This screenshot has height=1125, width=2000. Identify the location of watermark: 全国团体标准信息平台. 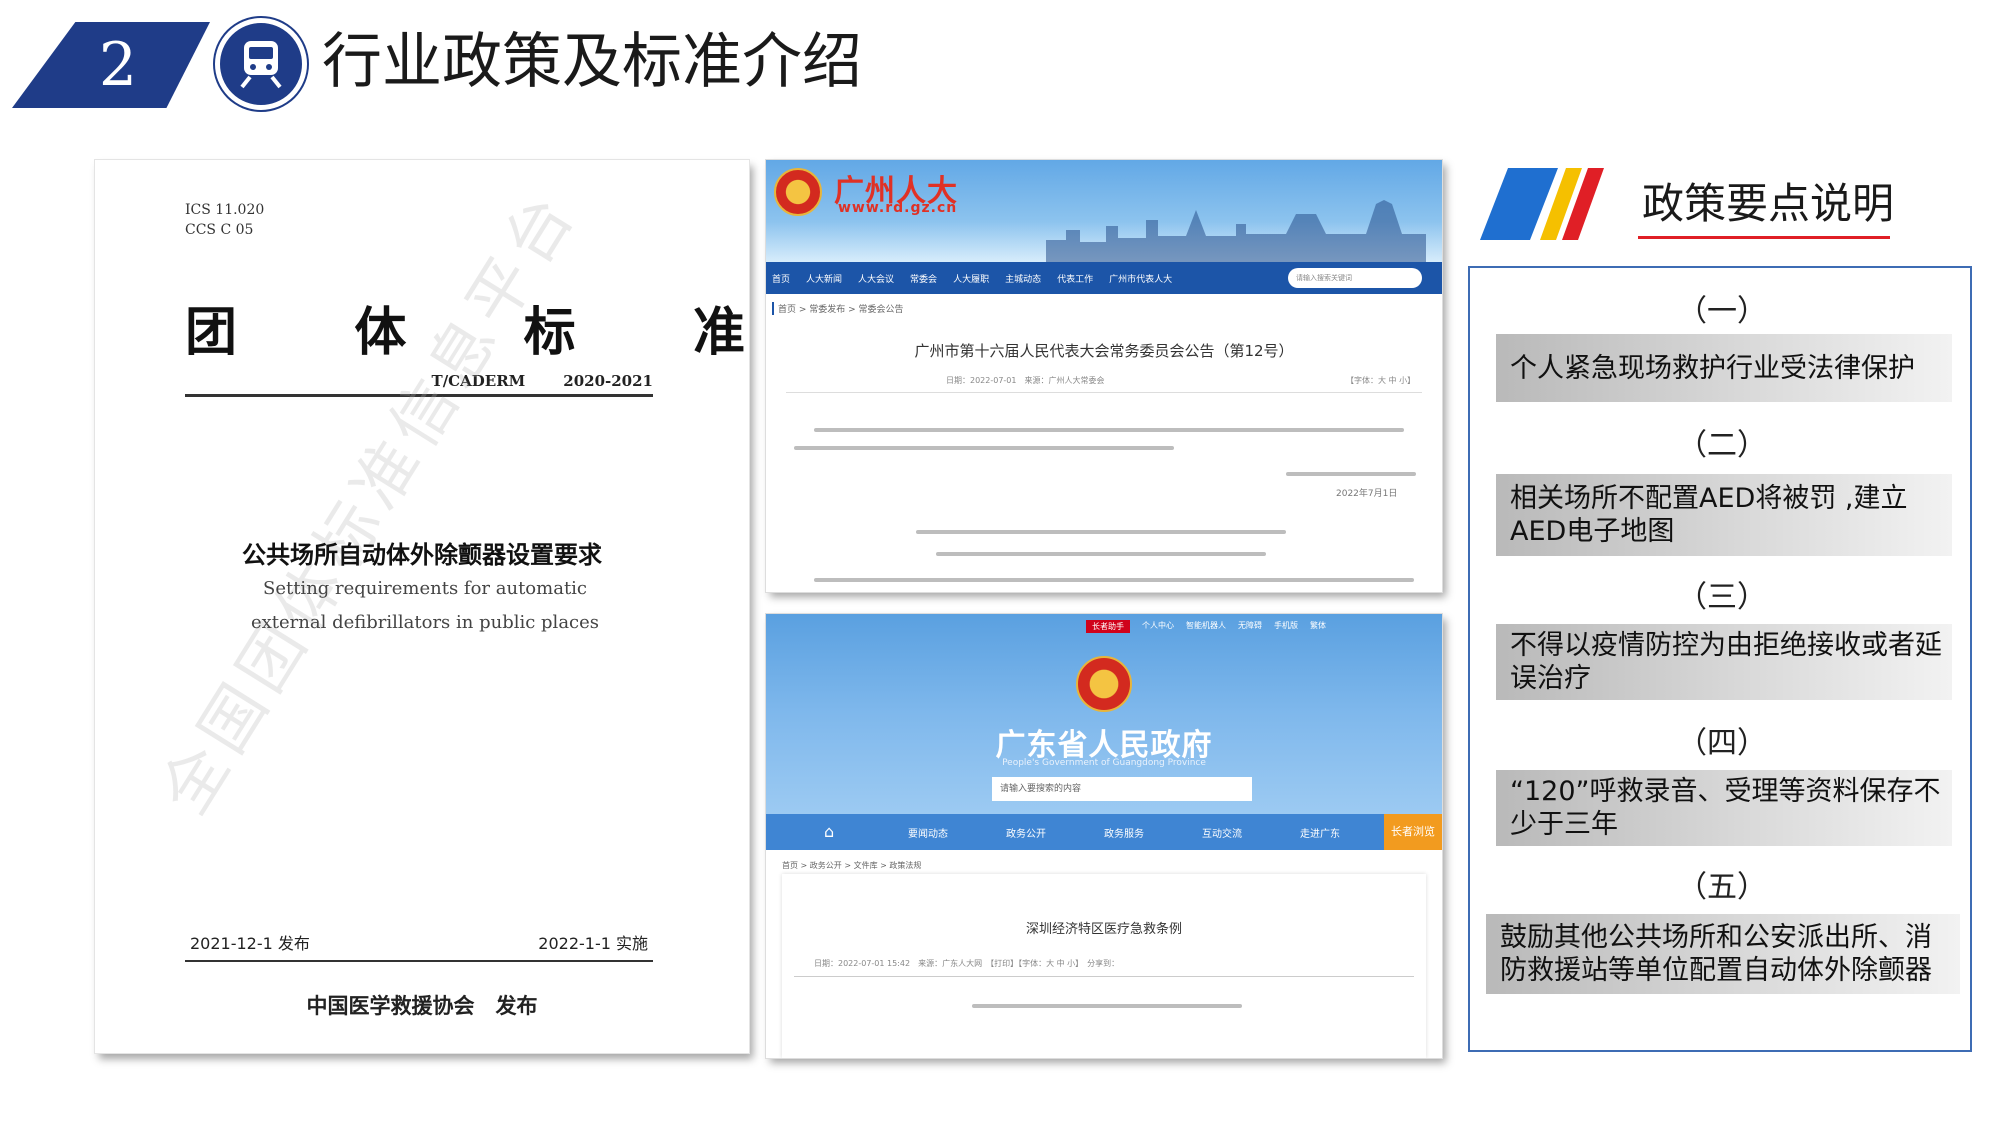
(370, 502).